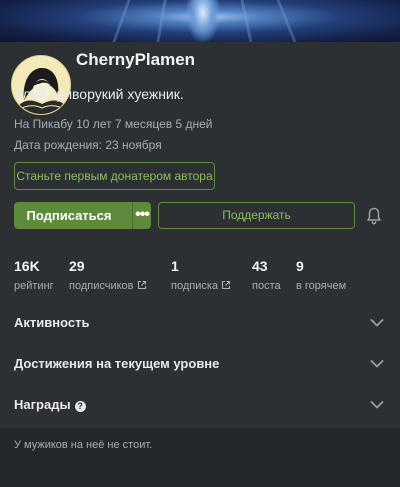 This screenshot has width=400, height=487. I want to click on stat-label-row: подписчиков, so click(108, 286).